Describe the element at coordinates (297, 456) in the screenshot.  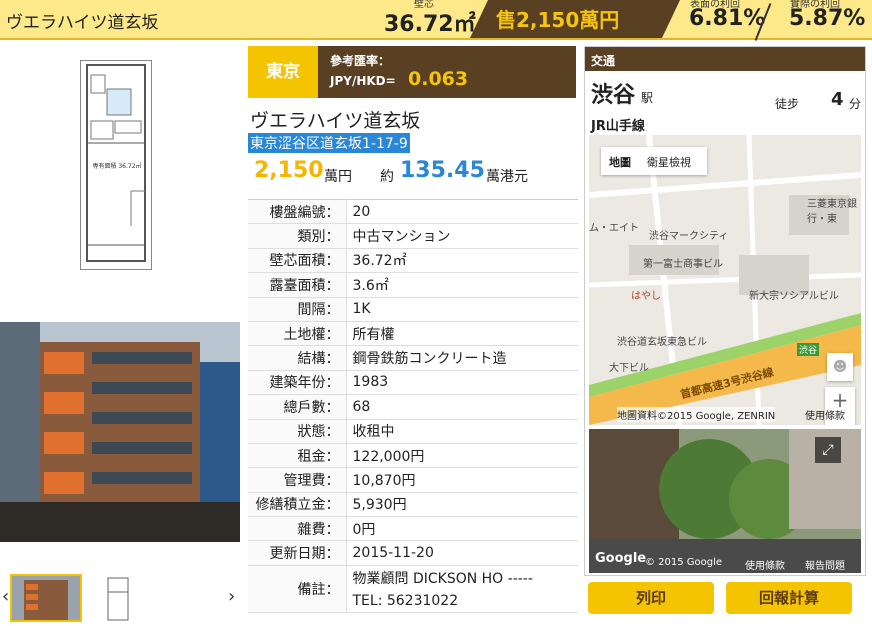
I see `spec-key: 租金：` at that location.